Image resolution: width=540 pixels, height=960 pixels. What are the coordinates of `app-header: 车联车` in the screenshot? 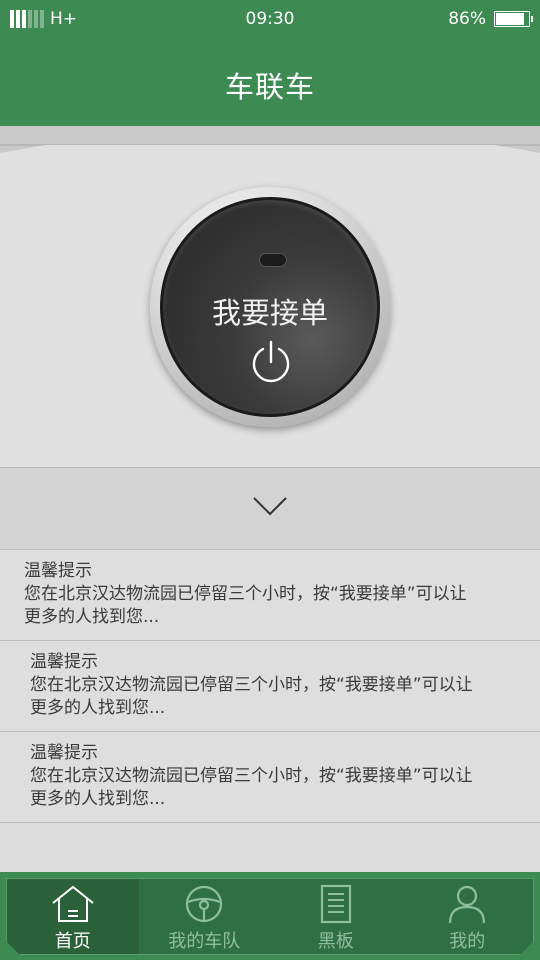 It's located at (270, 82).